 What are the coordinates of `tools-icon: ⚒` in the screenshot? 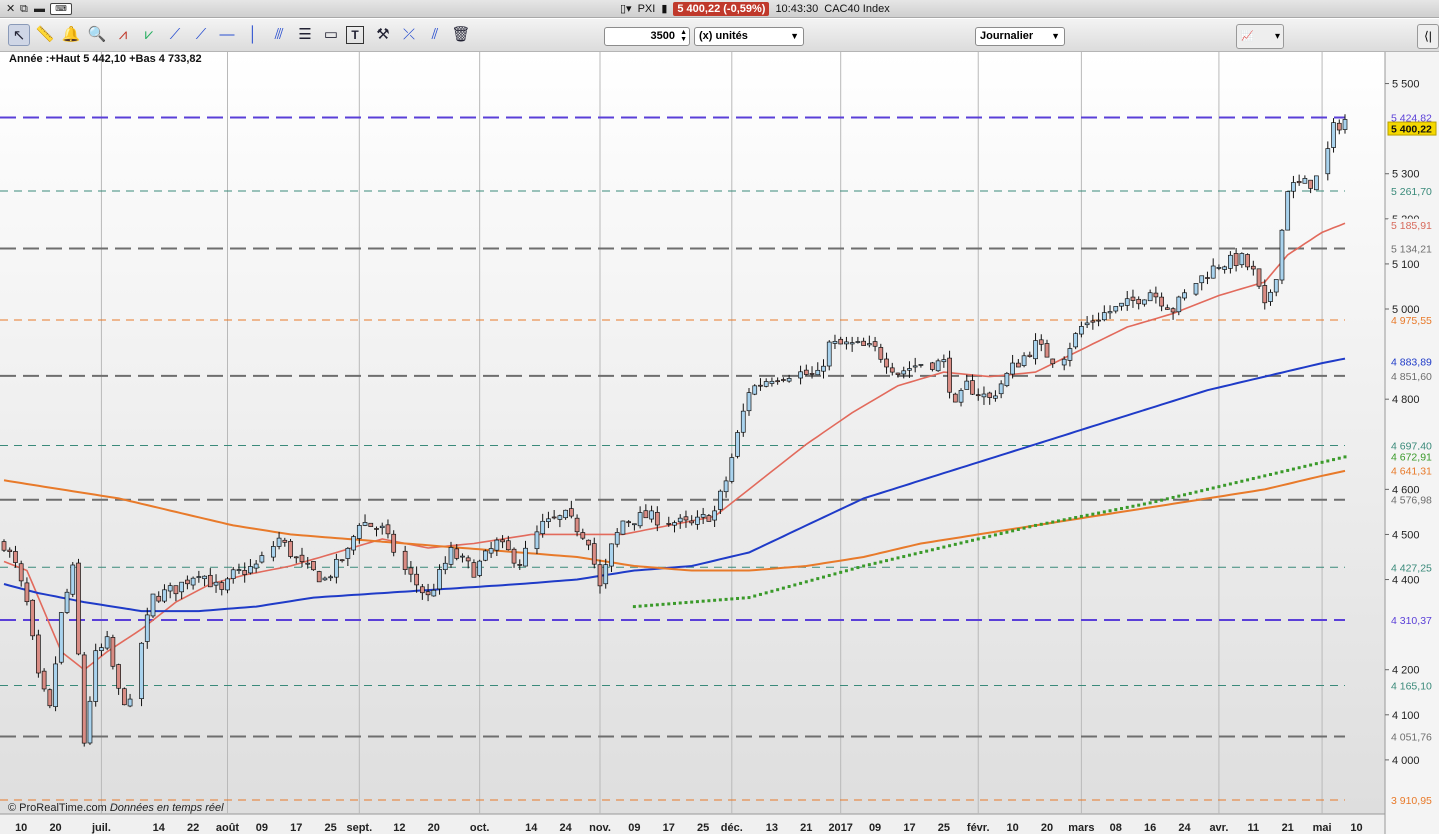 It's located at (383, 35).